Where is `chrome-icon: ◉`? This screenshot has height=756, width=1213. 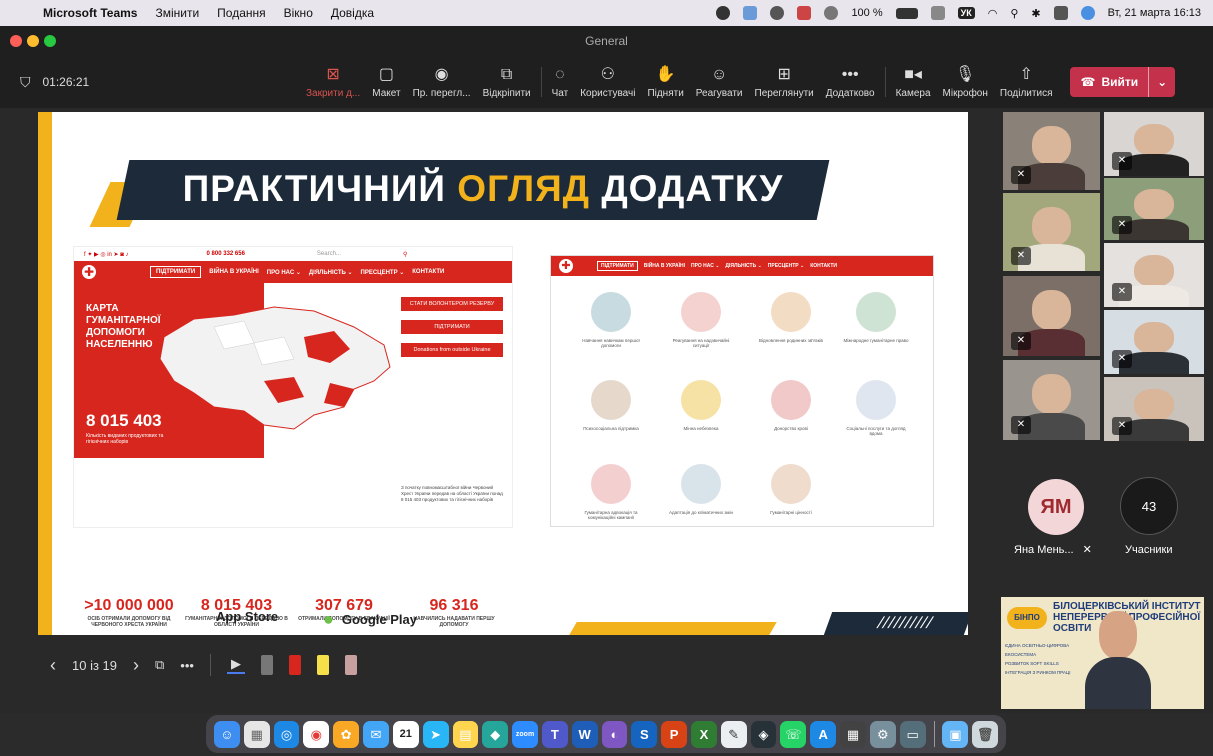 chrome-icon: ◉ is located at coordinates (316, 734).